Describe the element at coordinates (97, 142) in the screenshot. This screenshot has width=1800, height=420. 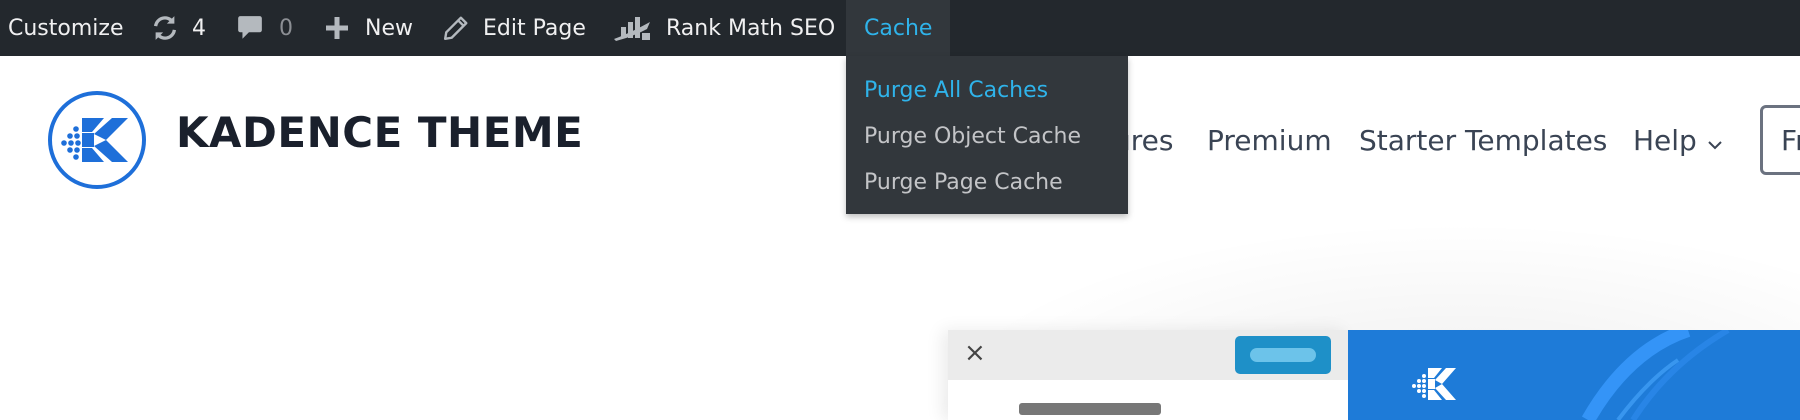
I see `kadence-logo-icon` at that location.